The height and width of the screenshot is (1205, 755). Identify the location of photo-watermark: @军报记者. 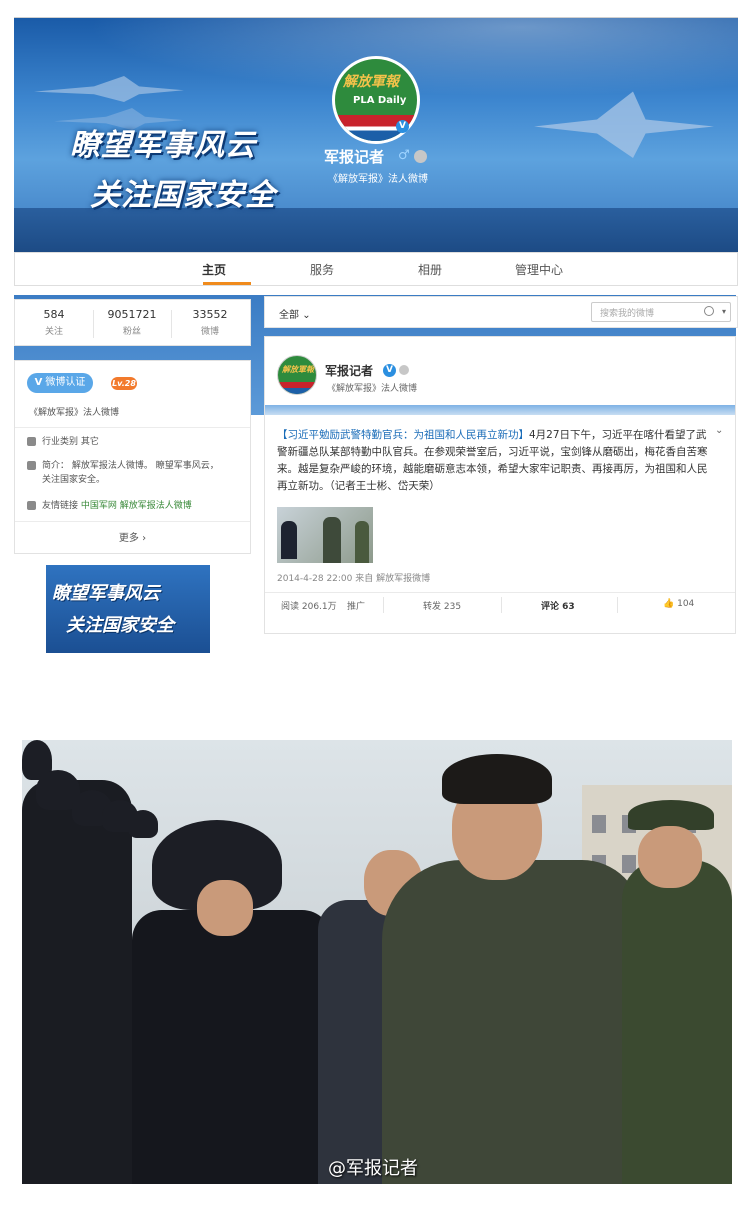
(373, 1168).